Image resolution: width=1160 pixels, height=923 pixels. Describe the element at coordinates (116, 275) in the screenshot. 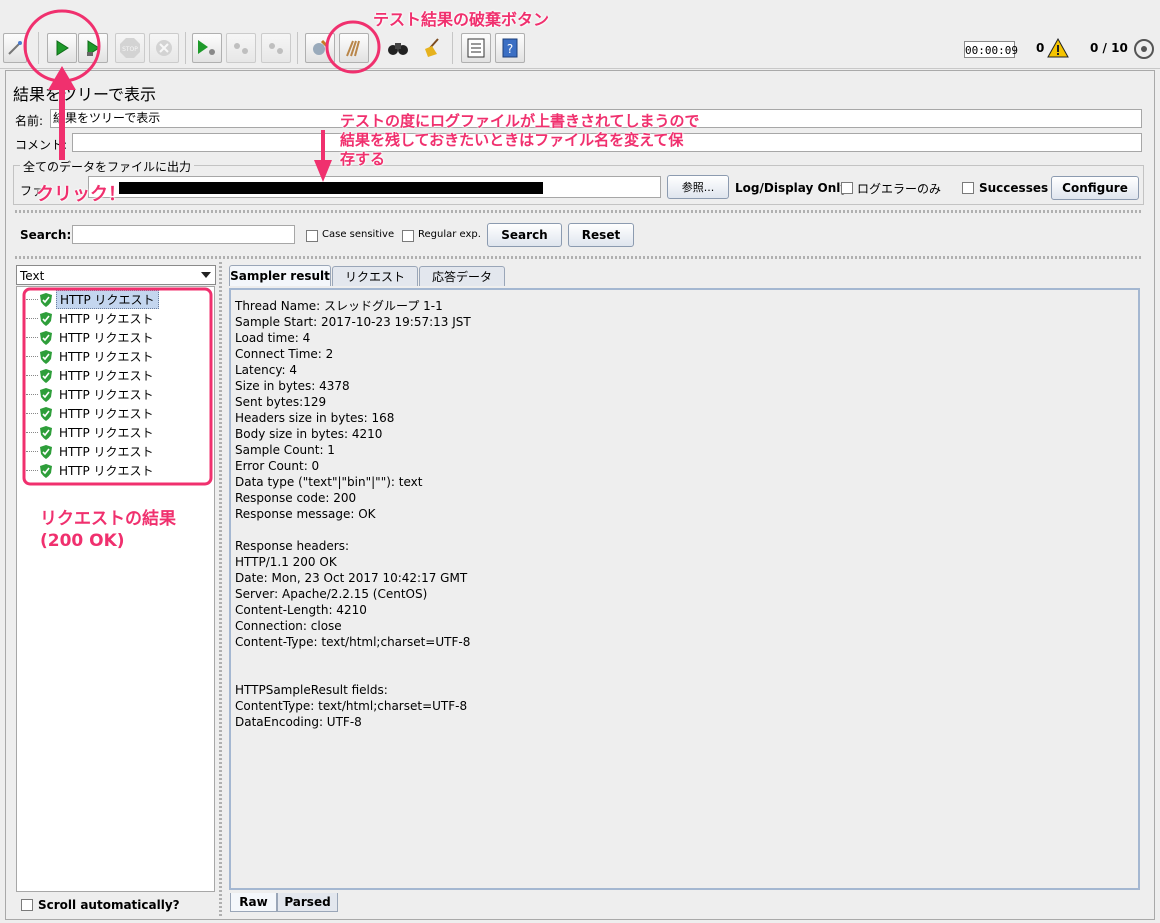

I see `renderer-select: Text` at that location.